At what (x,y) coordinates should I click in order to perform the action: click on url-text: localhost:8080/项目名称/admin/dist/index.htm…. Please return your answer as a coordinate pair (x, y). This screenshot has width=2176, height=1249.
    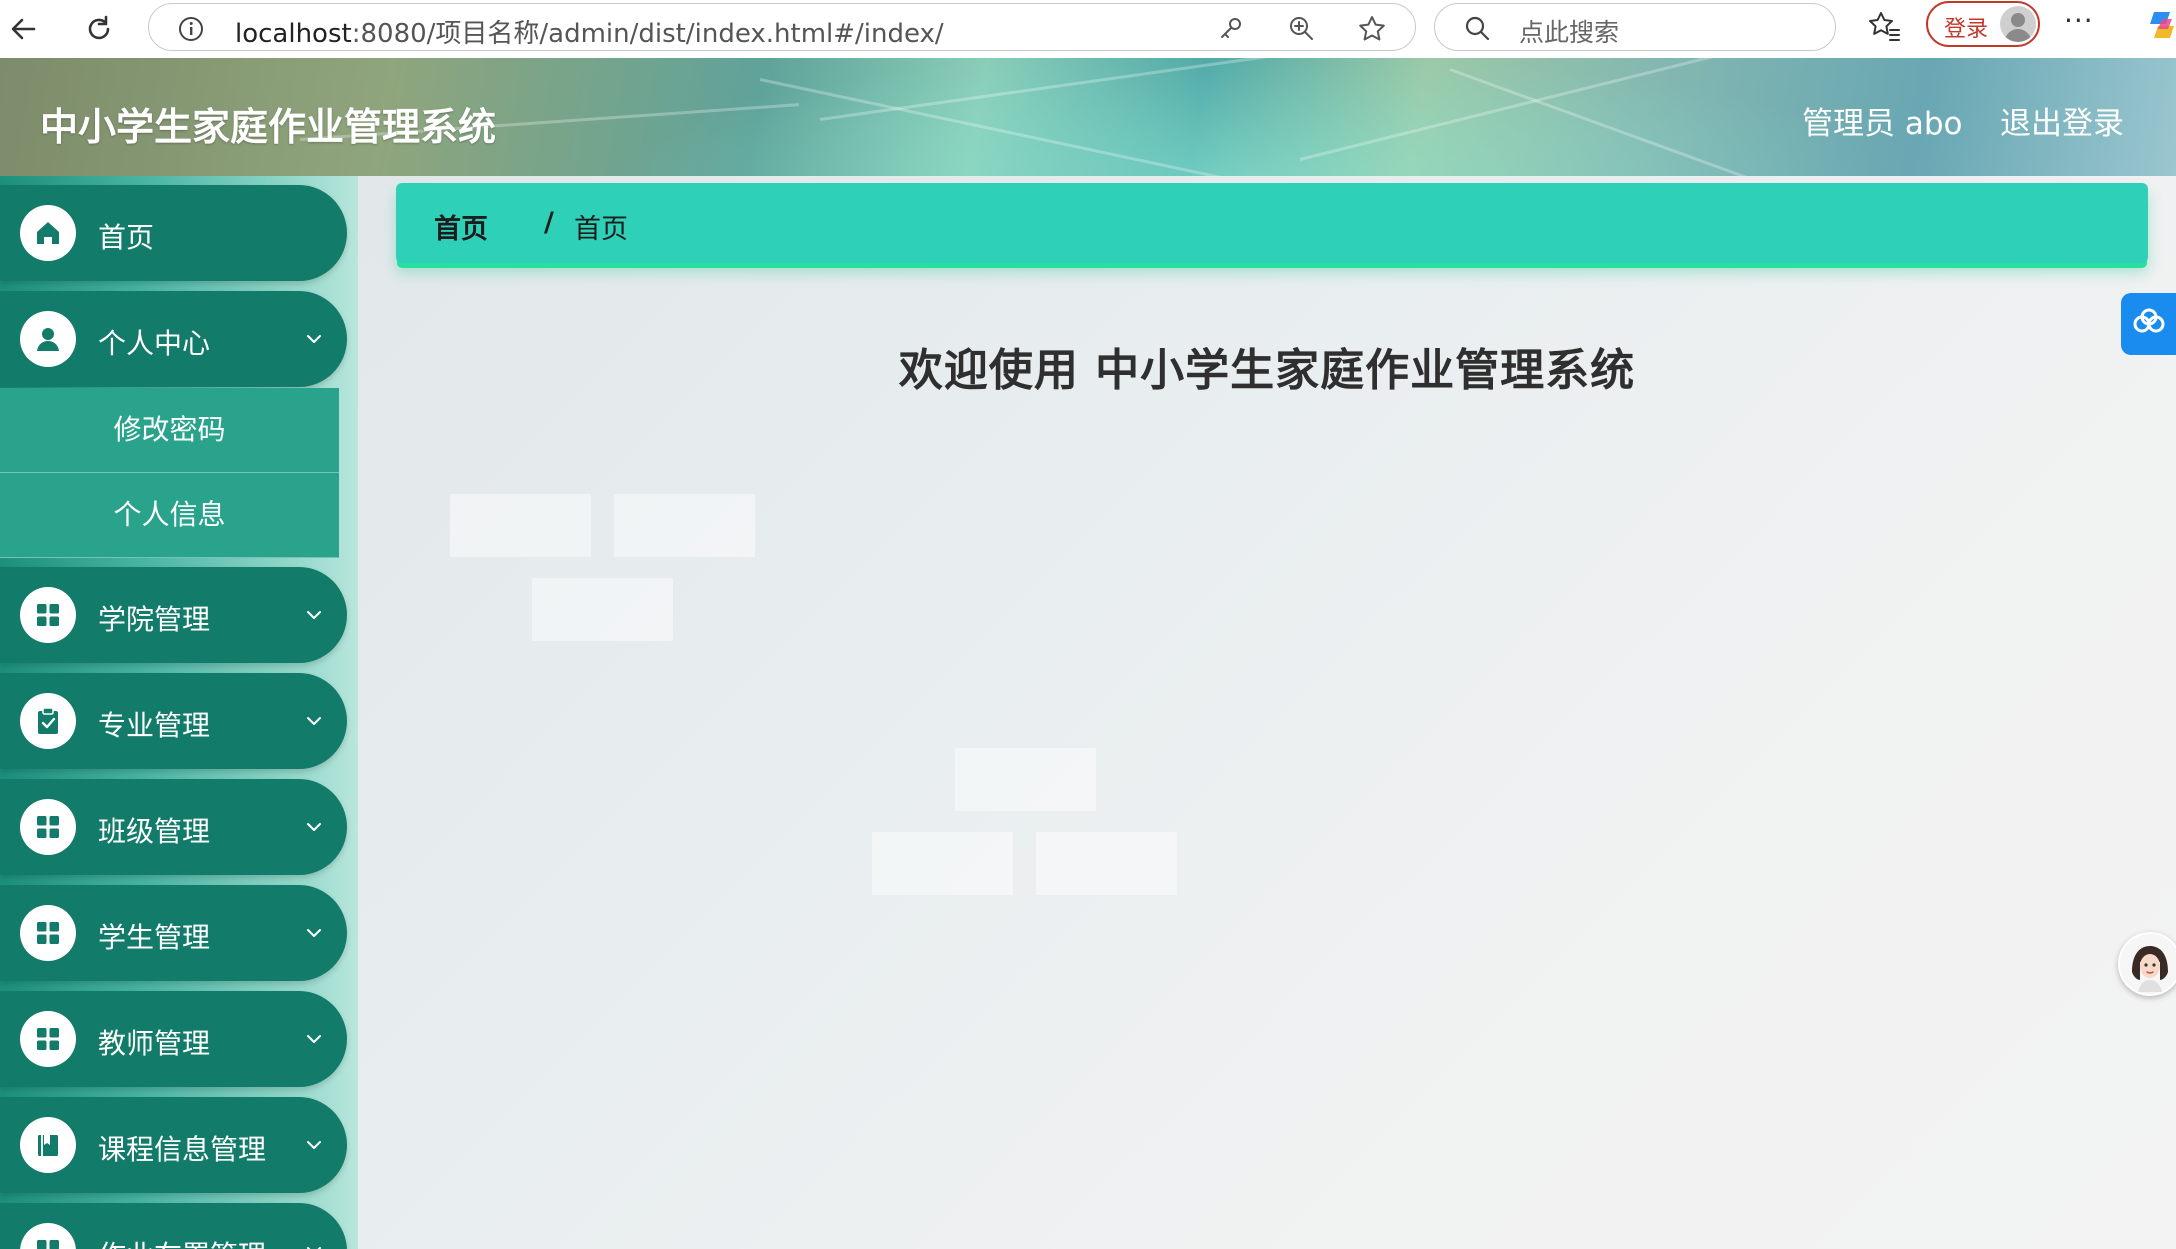
    Looking at the image, I should click on (589, 31).